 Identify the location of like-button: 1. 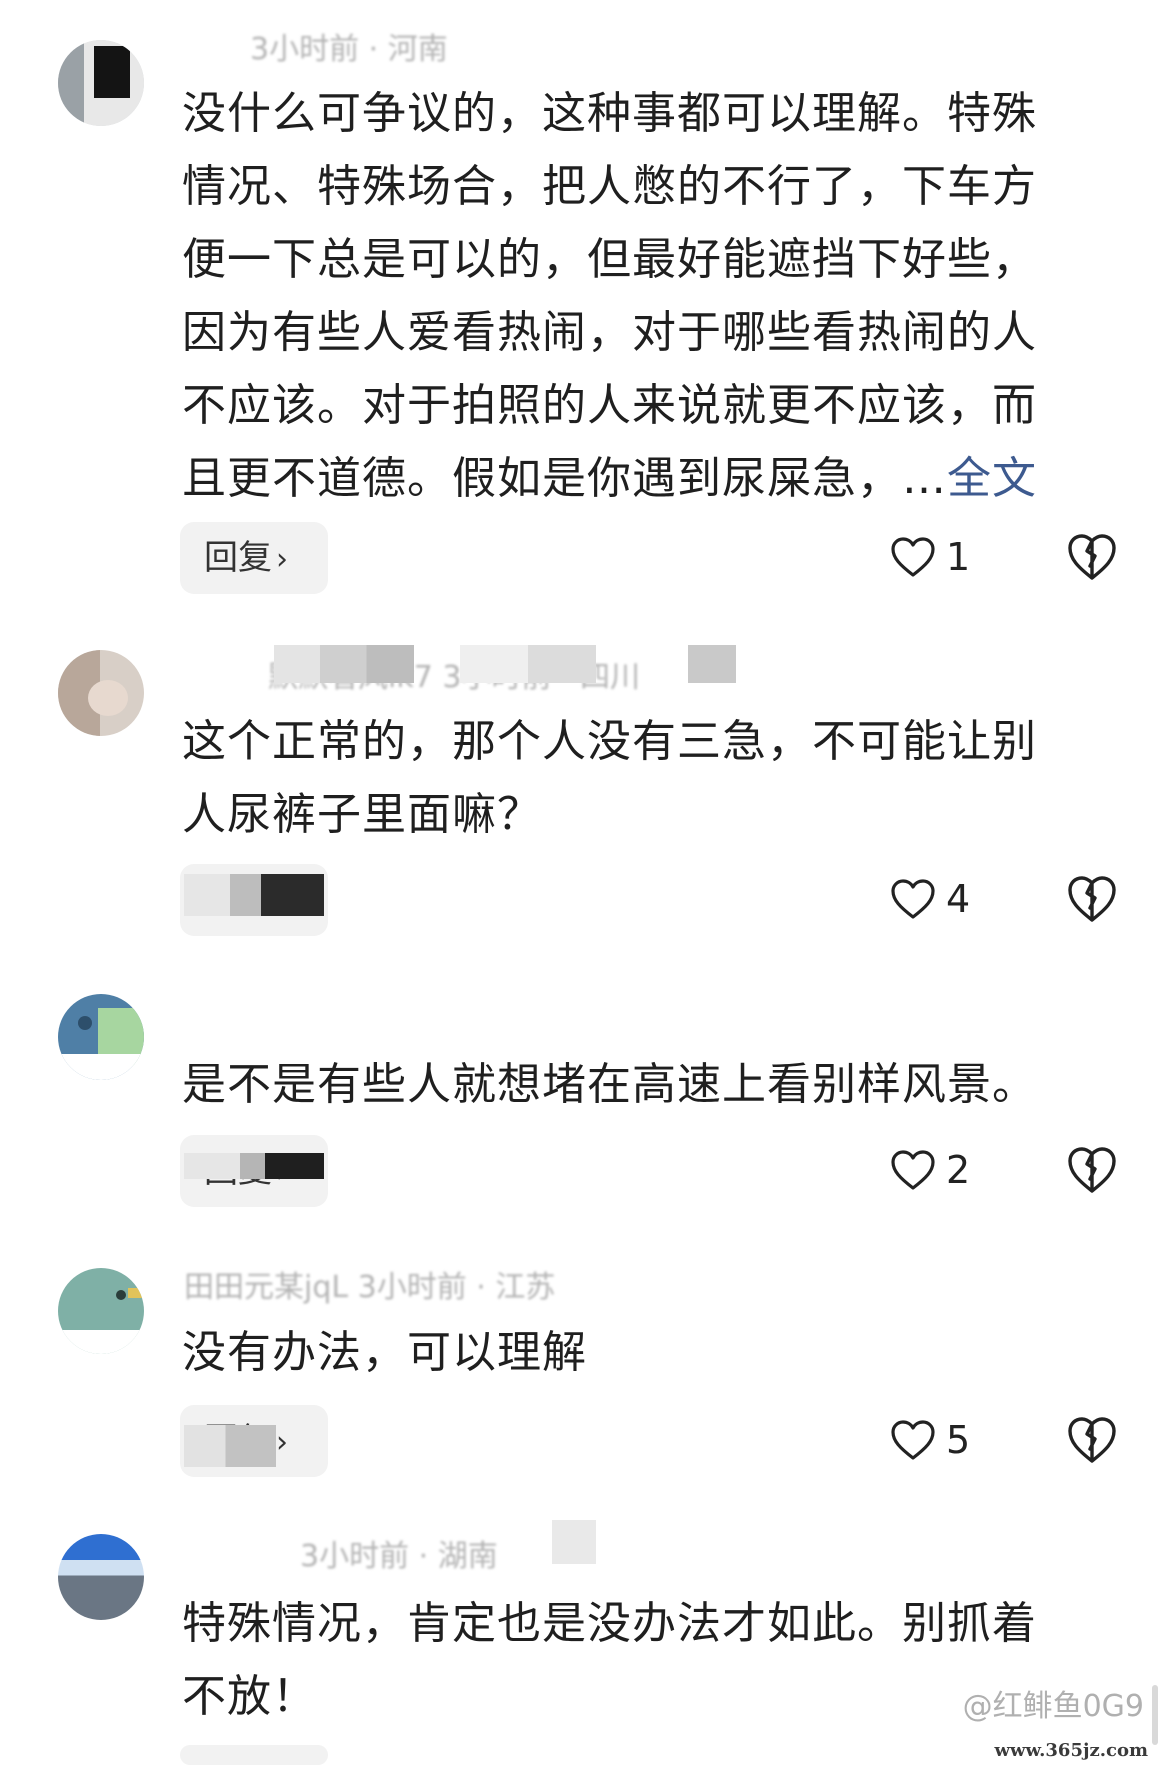
(930, 557).